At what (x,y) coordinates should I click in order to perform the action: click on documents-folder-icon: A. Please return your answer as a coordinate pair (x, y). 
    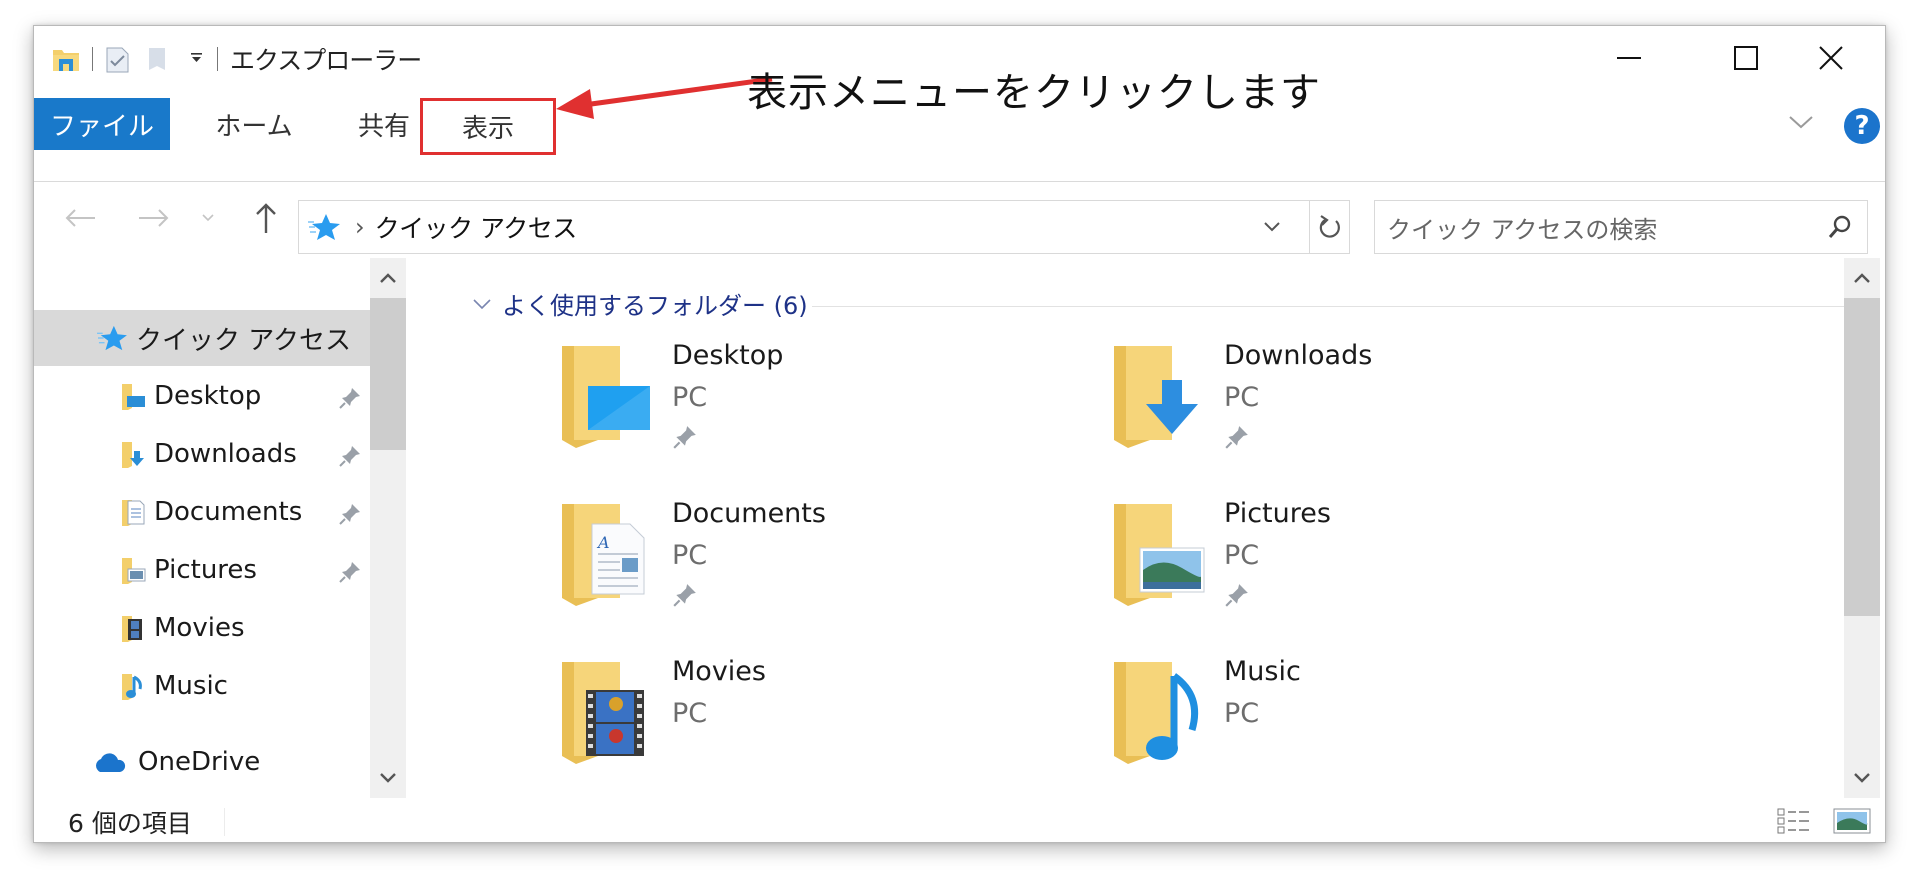
    Looking at the image, I should click on (608, 553).